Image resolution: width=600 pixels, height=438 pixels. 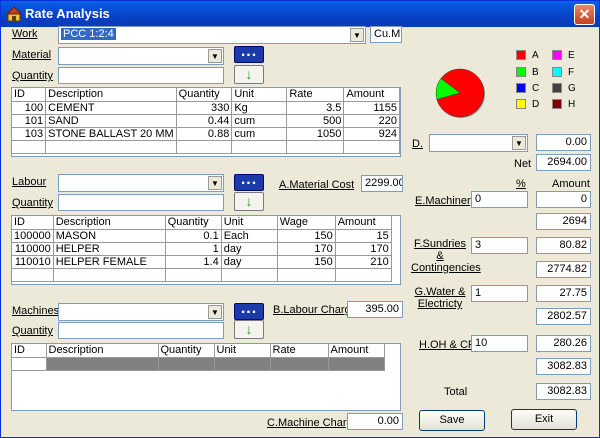 What do you see at coordinates (563, 293) in the screenshot?
I see `water-electricity-amount: 27.75` at bounding box center [563, 293].